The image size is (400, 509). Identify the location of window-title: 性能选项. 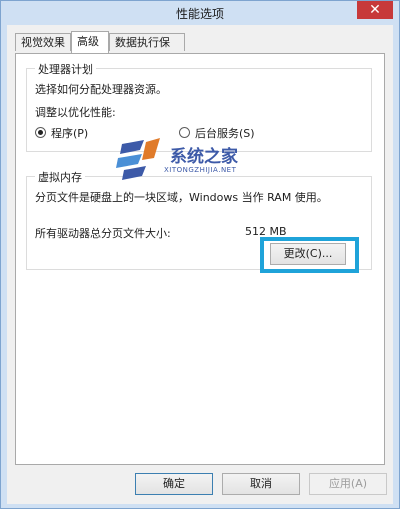
(199, 14).